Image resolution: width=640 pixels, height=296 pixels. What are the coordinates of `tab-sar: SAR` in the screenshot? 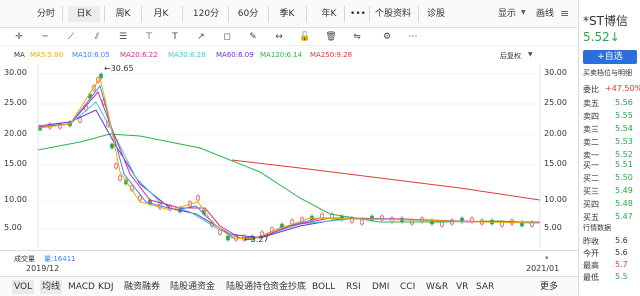 It's located at (485, 287).